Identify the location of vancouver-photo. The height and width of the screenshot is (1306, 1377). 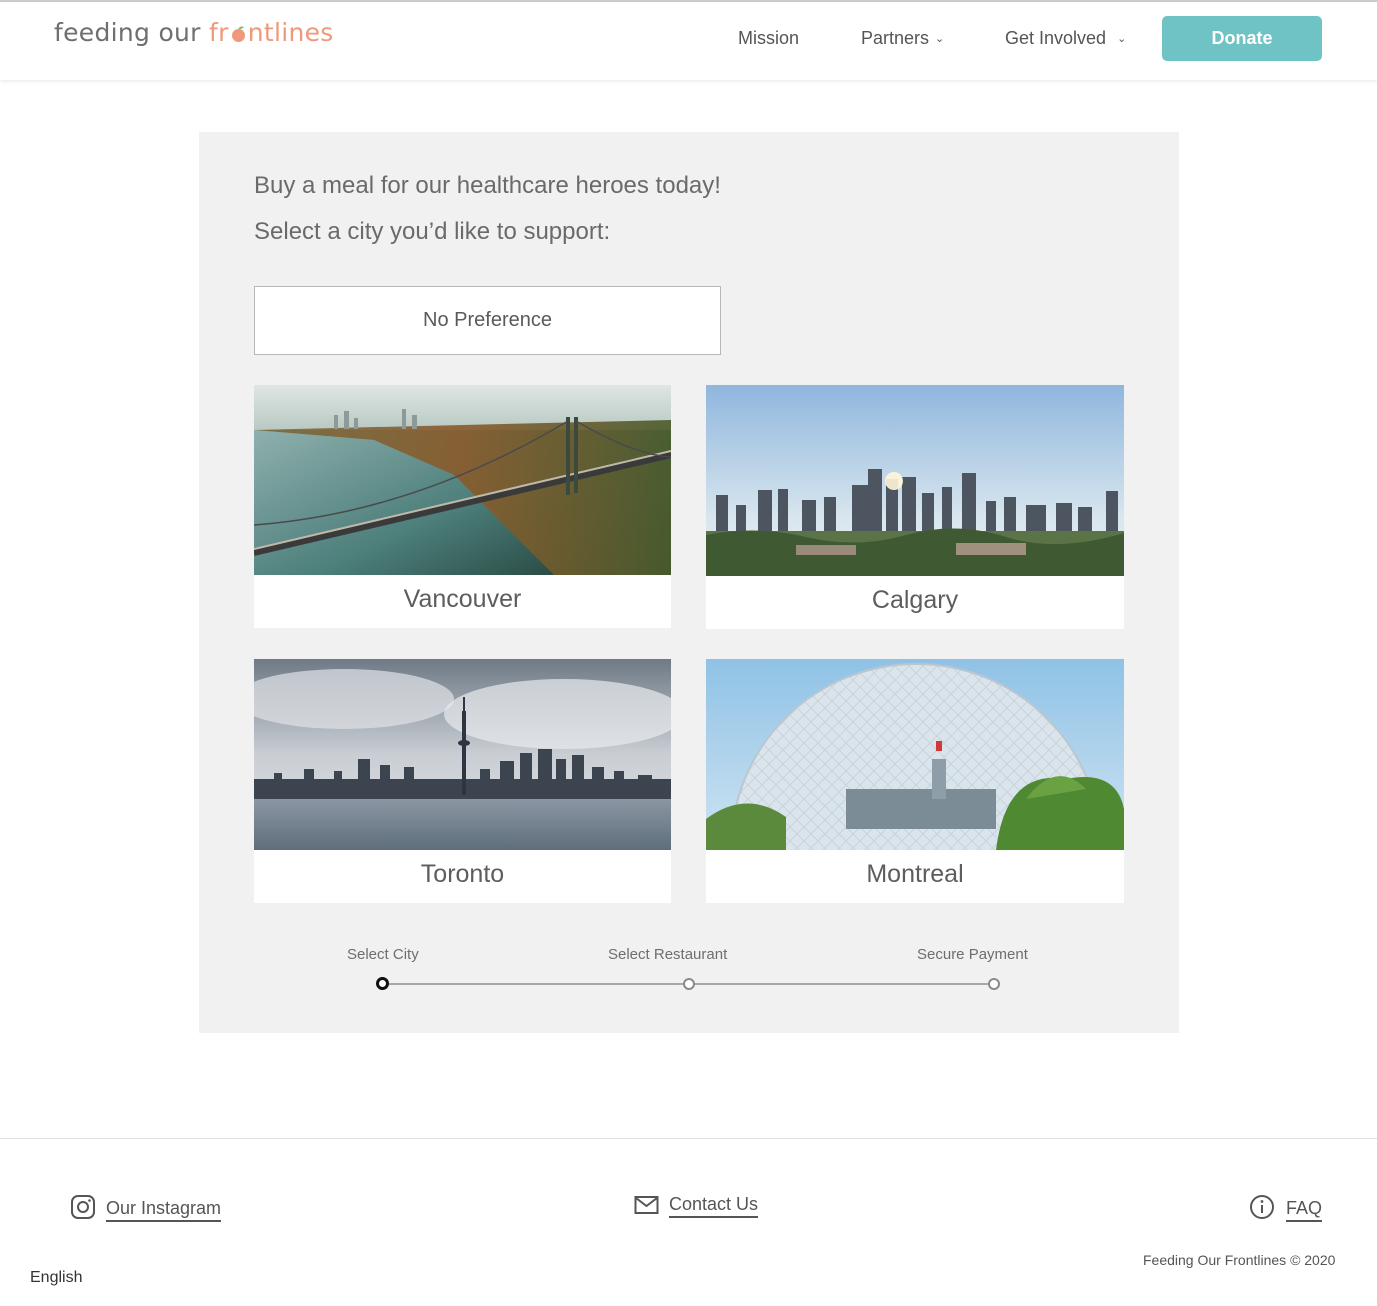
(462, 480).